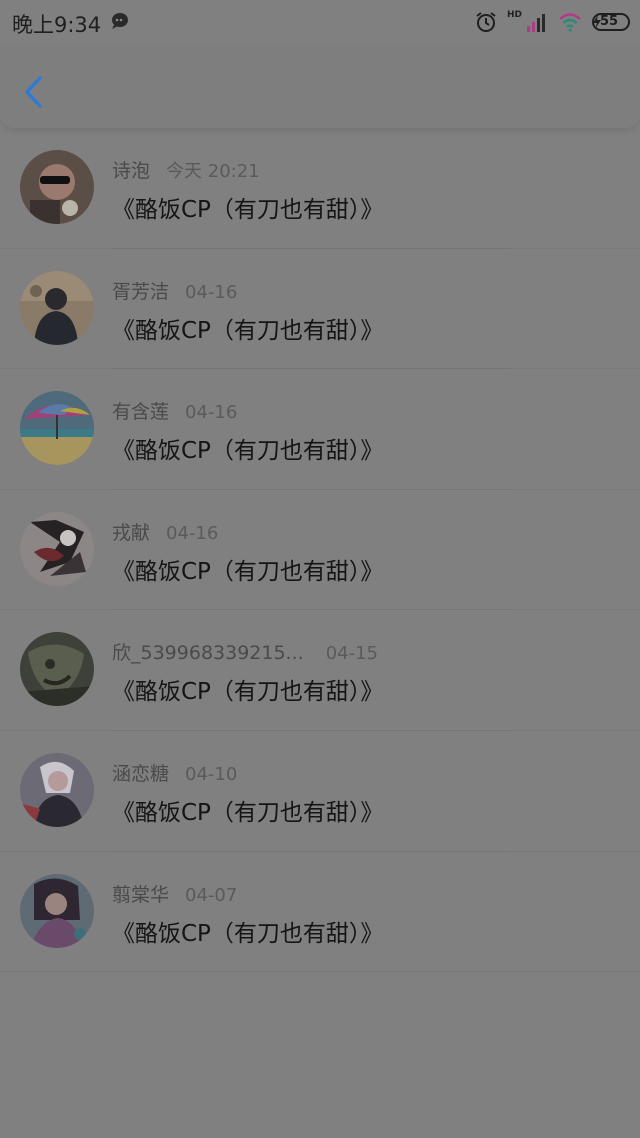 Image resolution: width=640 pixels, height=1138 pixels. I want to click on user-name: 涵恋糖, so click(140, 774).